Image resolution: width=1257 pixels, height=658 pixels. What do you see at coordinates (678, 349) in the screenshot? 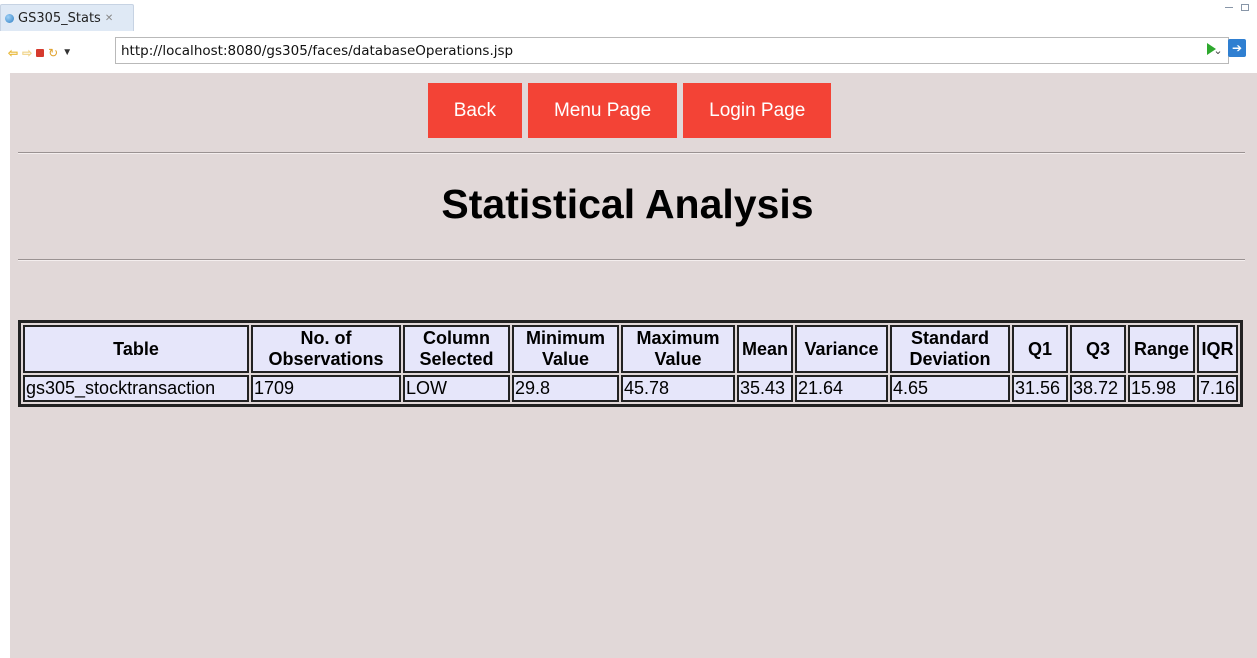
I see `column-header: Maximum Value` at bounding box center [678, 349].